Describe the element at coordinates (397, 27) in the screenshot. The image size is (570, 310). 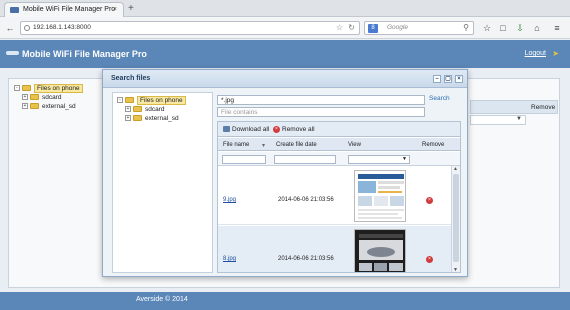
I see `search-placeholder: Google` at that location.